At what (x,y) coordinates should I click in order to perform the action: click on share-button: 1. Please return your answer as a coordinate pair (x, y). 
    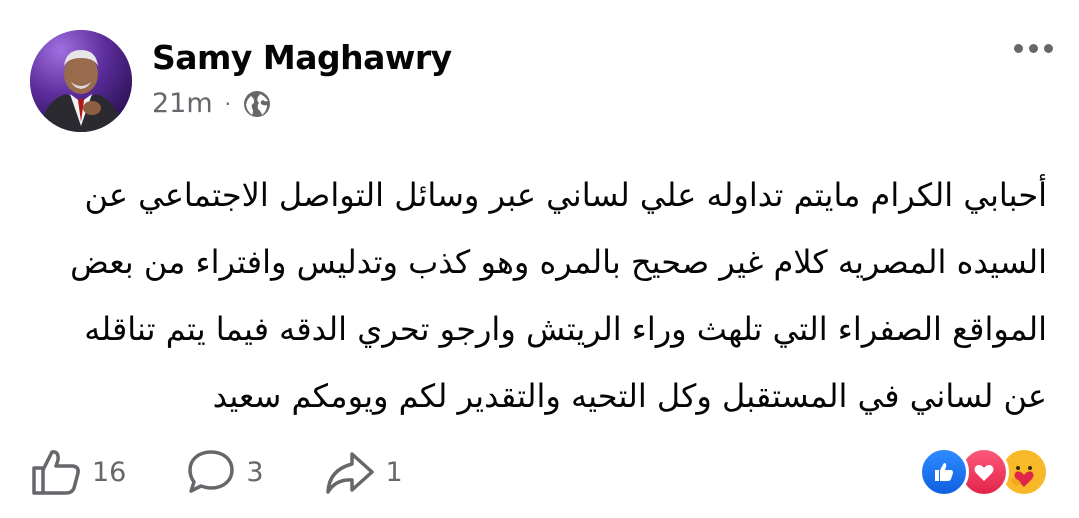
    Looking at the image, I should click on (363, 472).